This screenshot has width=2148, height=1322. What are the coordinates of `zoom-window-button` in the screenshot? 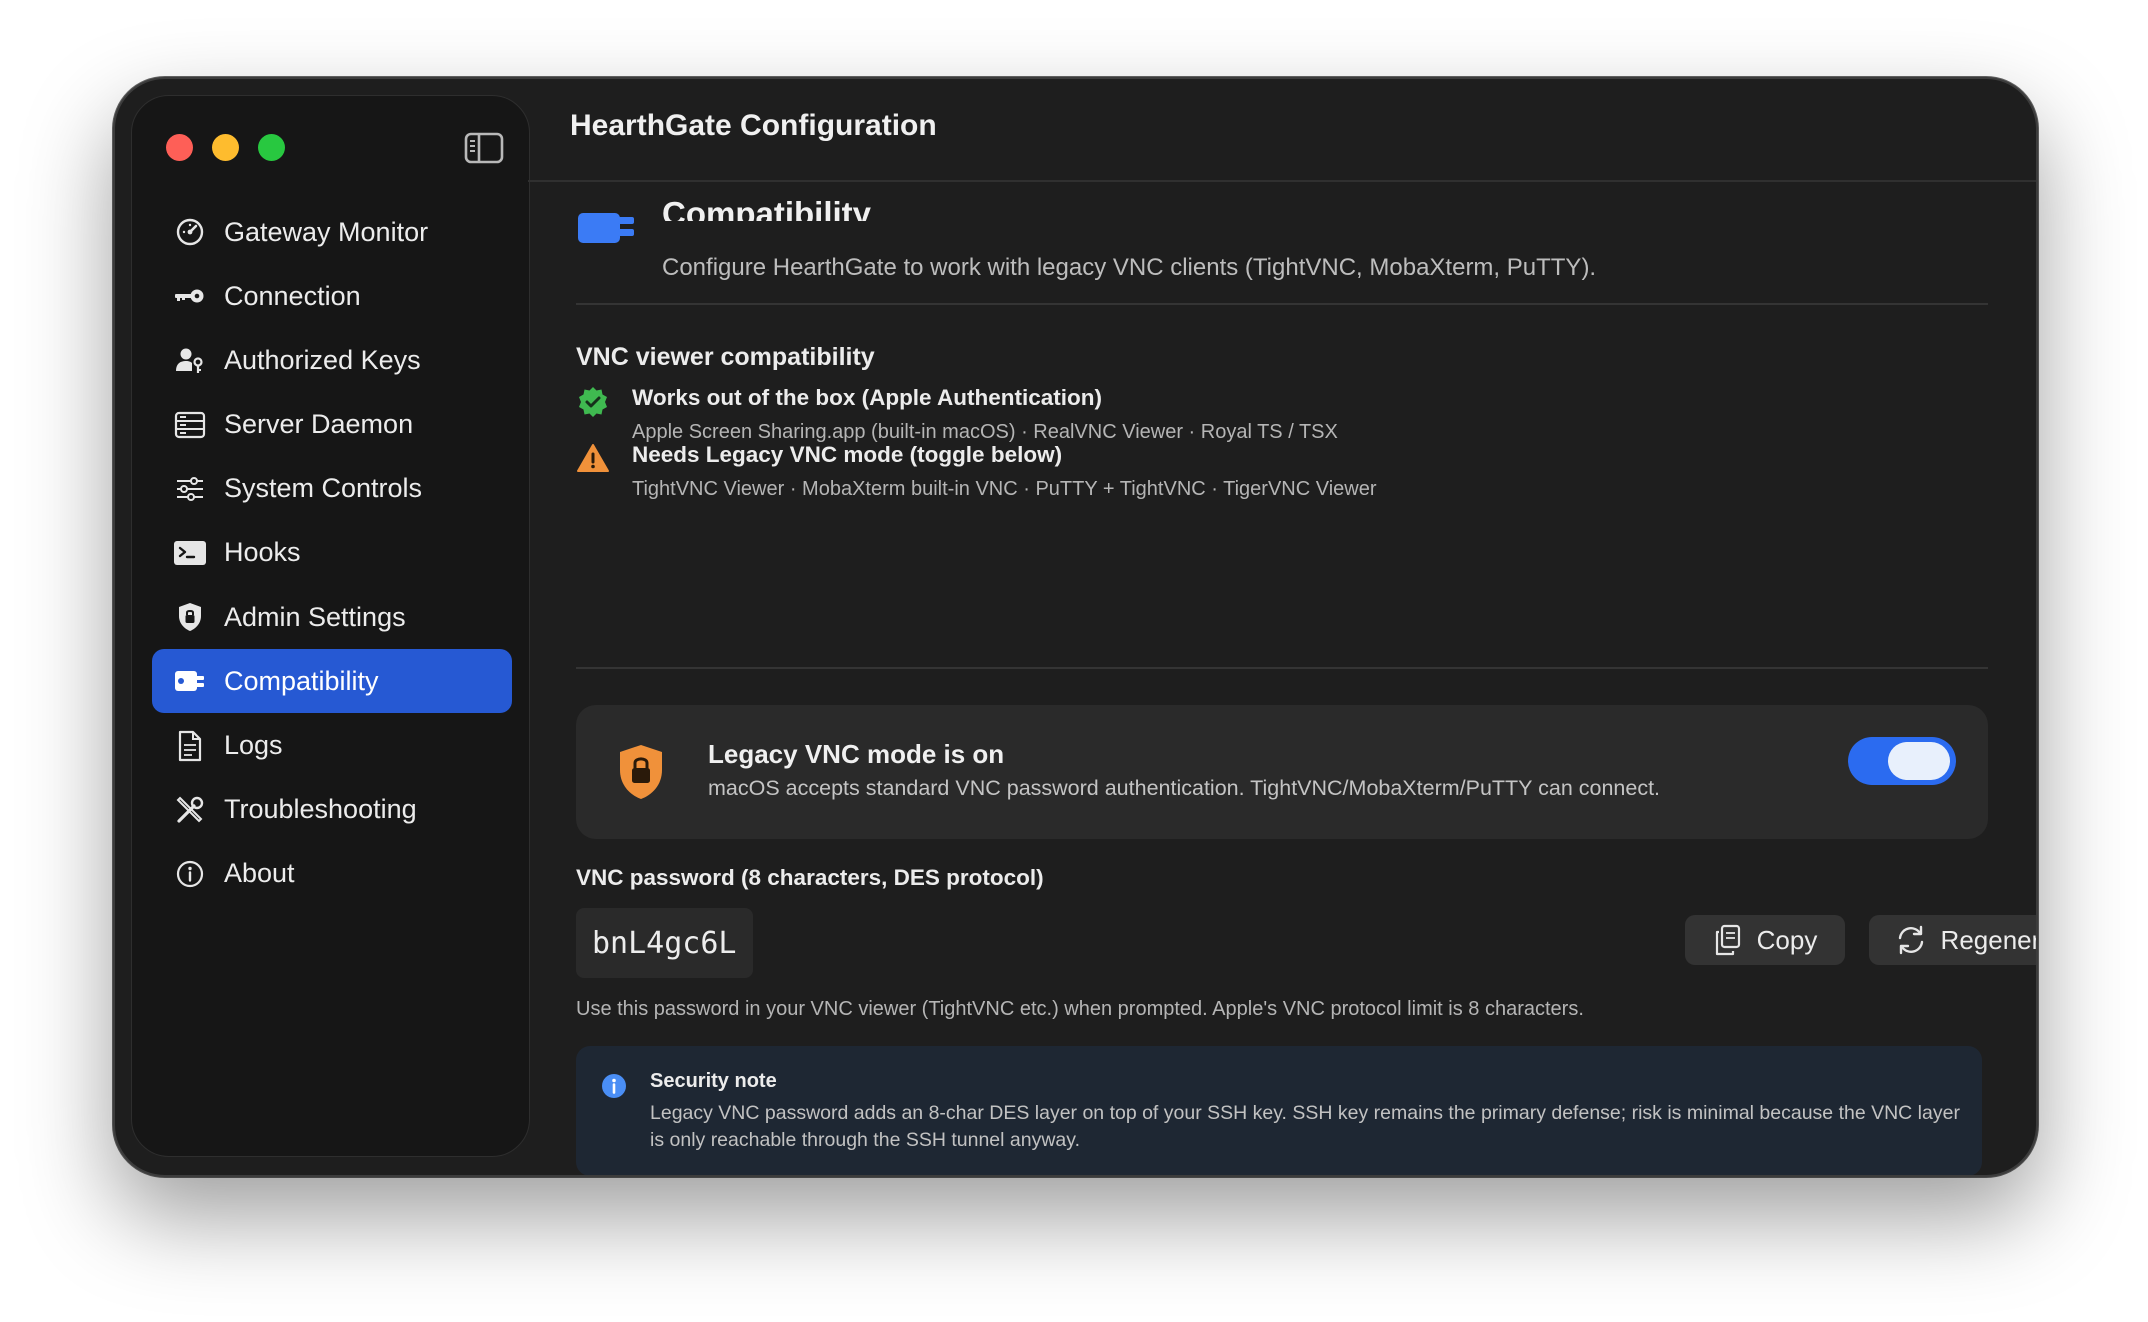 It's located at (271, 147).